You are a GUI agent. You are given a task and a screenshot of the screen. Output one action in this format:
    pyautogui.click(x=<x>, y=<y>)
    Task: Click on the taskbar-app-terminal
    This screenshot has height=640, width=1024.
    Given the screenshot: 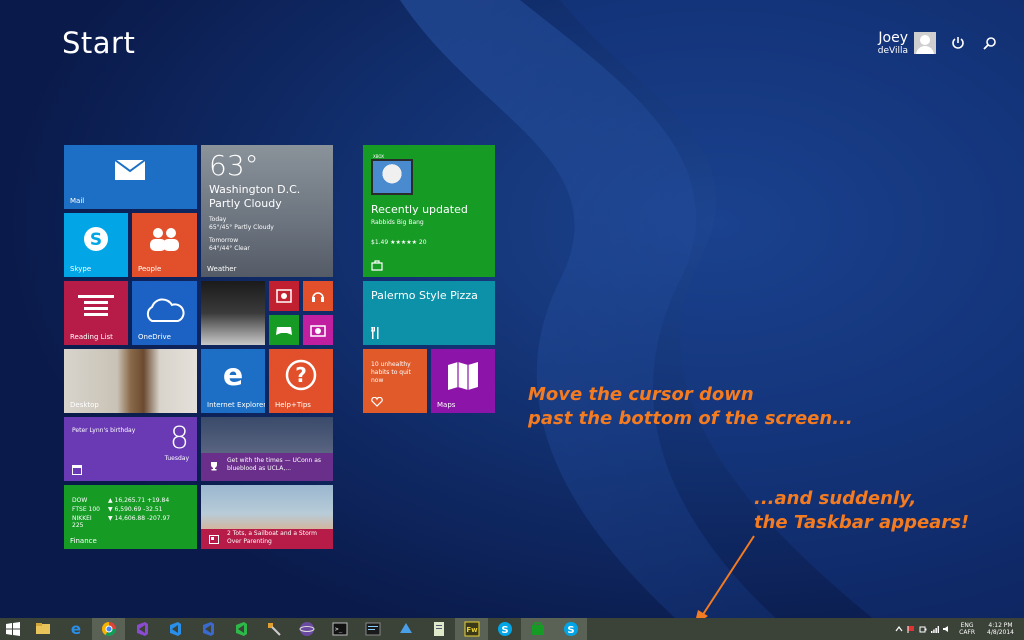 What is the action you would take?
    pyautogui.click(x=372, y=629)
    